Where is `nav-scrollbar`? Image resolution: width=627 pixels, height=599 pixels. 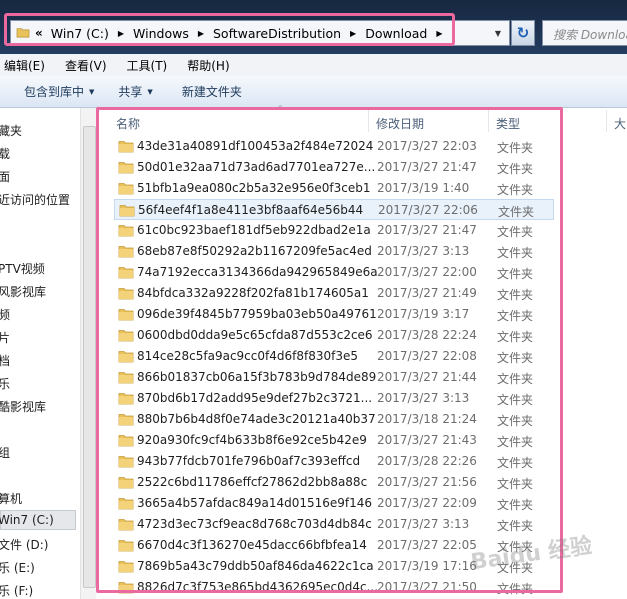
nav-scrollbar is located at coordinates (88, 353).